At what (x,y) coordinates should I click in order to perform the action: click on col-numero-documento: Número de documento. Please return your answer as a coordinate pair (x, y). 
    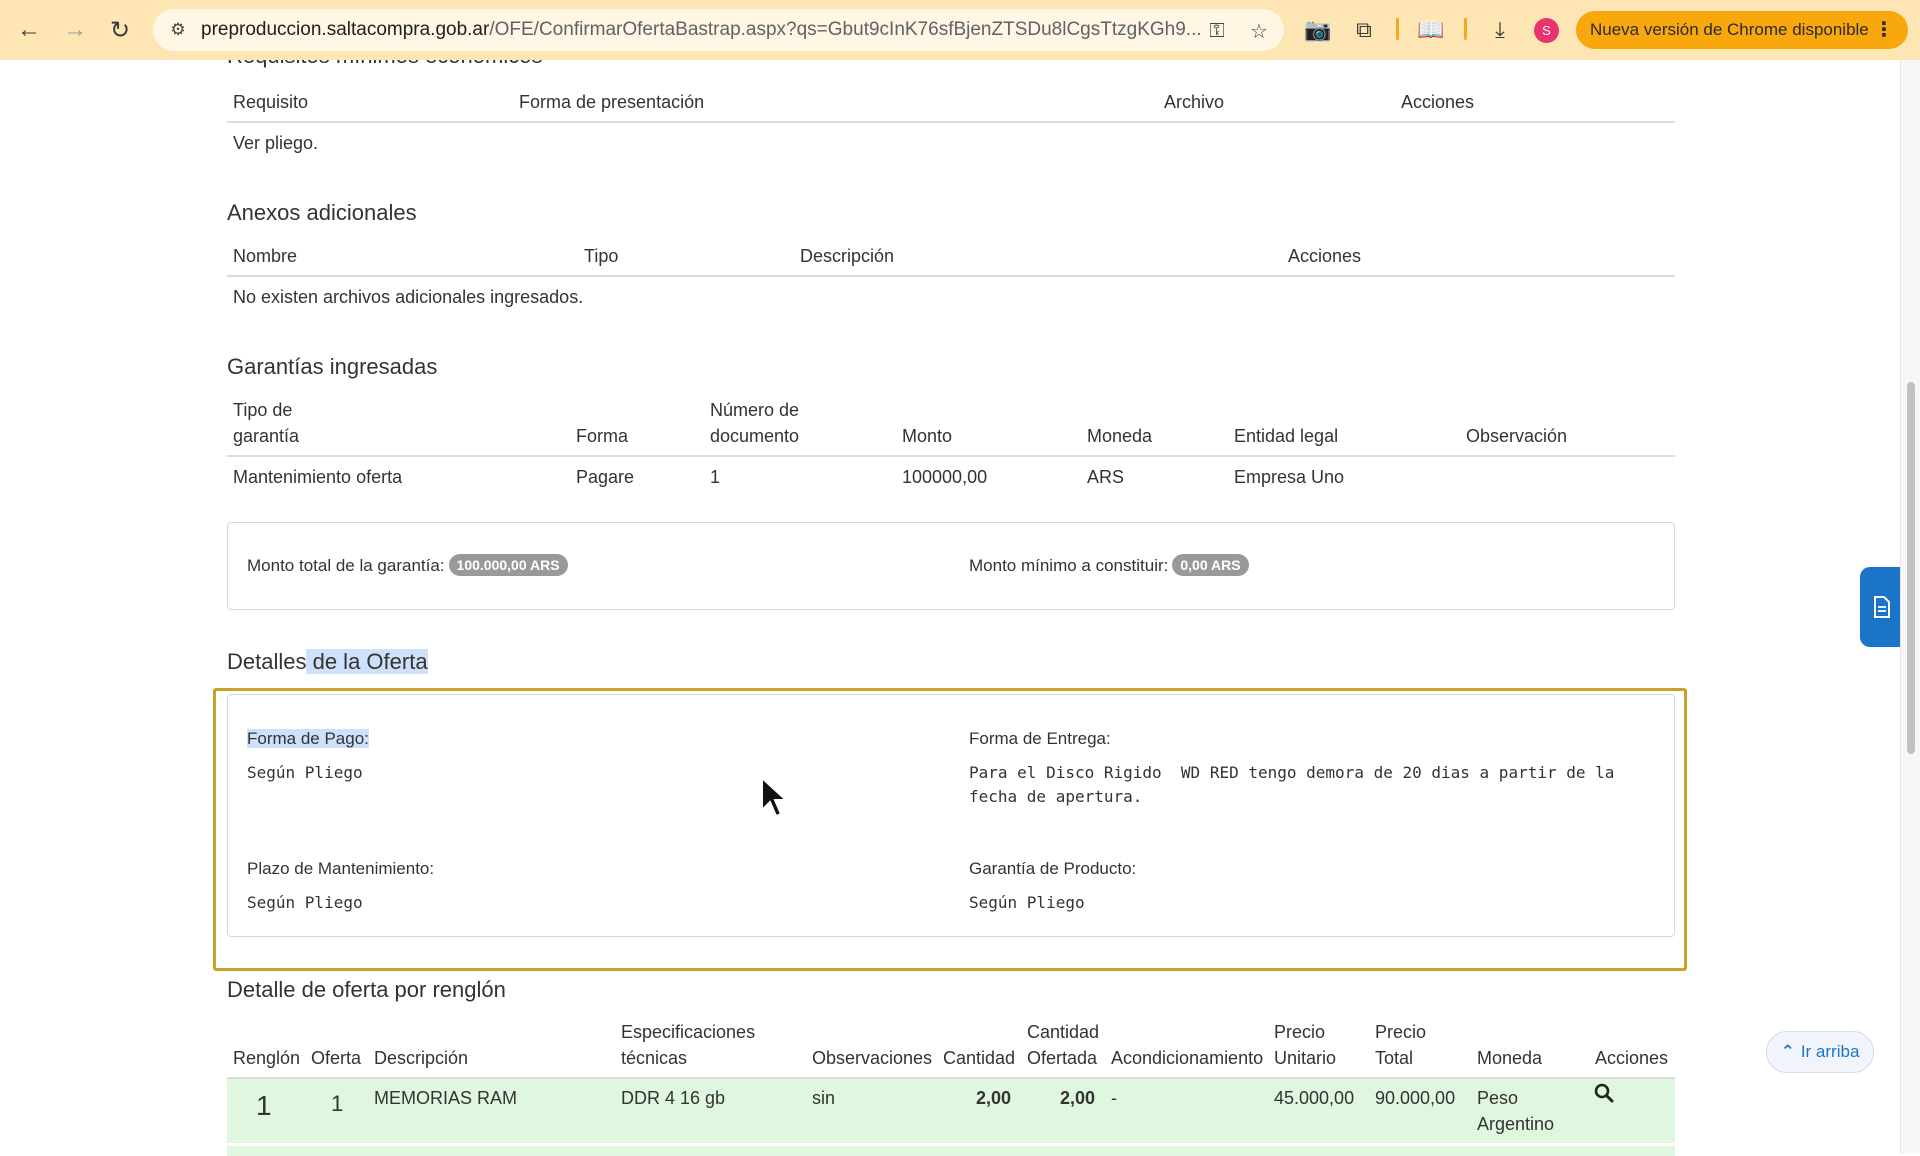
    Looking at the image, I should click on (755, 423).